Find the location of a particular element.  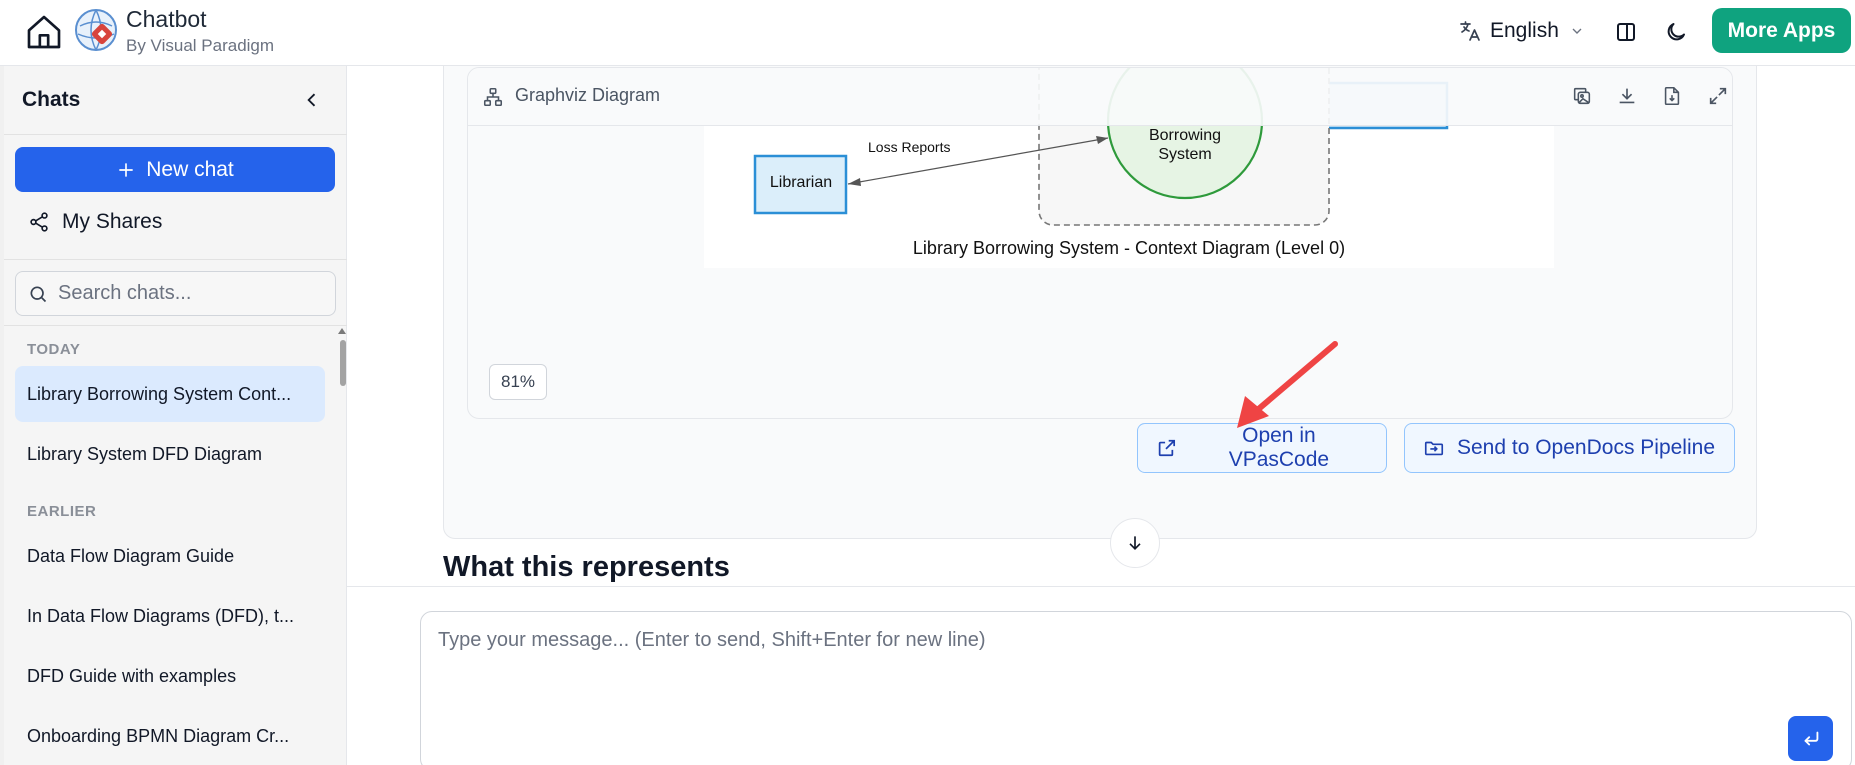

language-selector: English is located at coordinates (1521, 31).